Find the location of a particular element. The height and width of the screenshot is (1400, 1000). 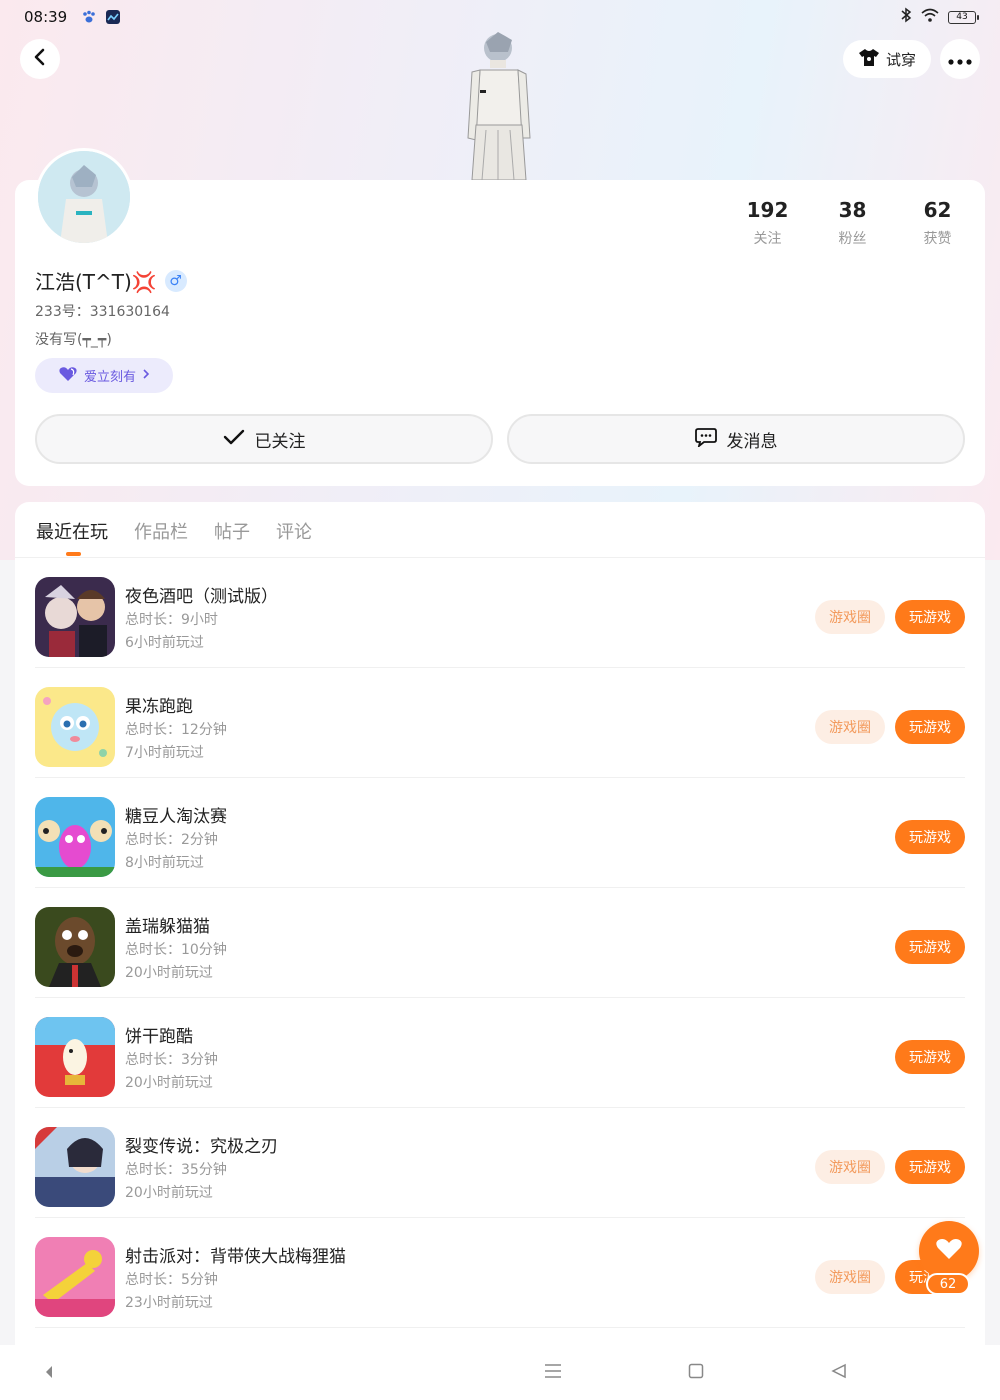

user-name: 江浩(T^T)💢 is located at coordinates (96, 282).